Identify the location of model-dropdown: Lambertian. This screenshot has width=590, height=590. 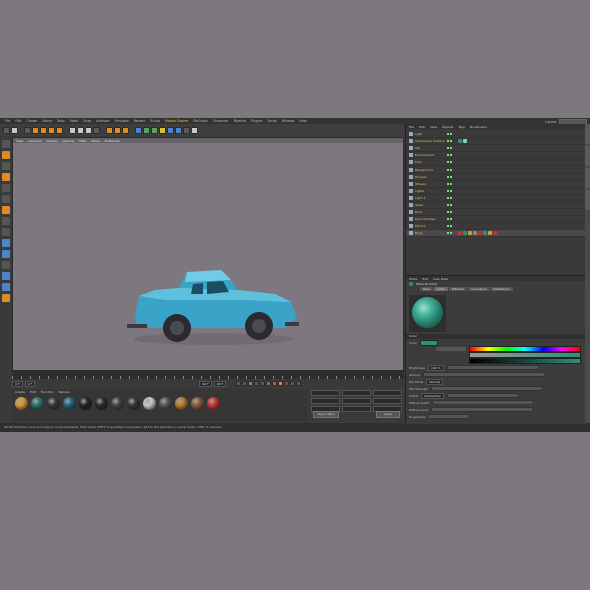
(433, 395).